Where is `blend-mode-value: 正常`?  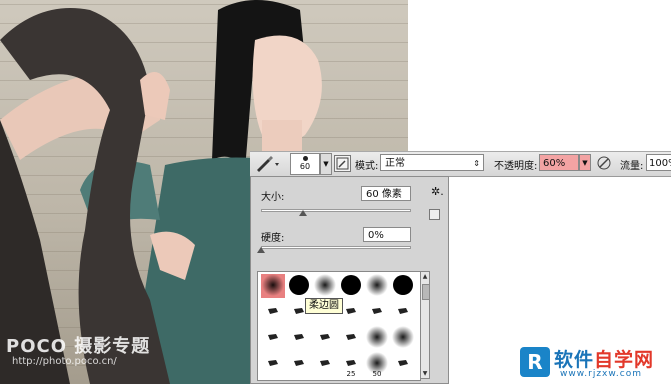
blend-mode-value: 正常 is located at coordinates (395, 163).